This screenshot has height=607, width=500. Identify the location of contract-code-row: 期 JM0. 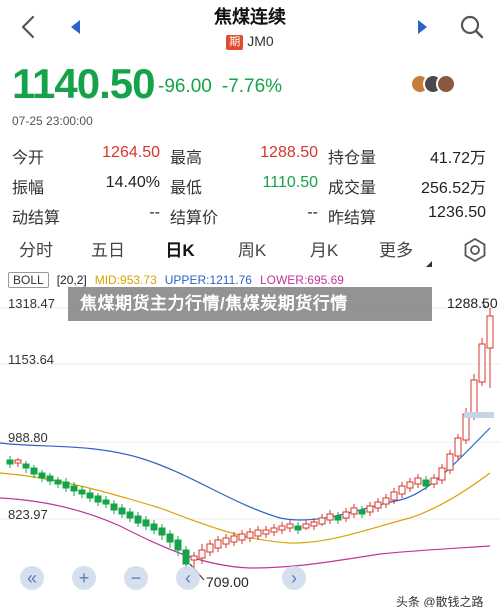
(250, 41).